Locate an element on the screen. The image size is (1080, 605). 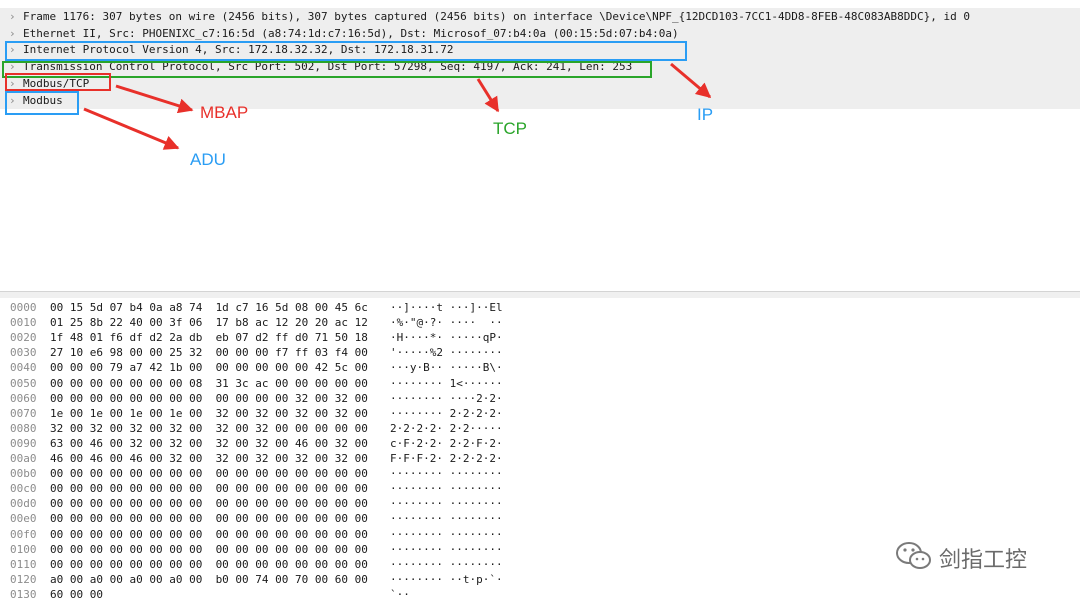
adu-arrow is located at coordinates (131, 128).